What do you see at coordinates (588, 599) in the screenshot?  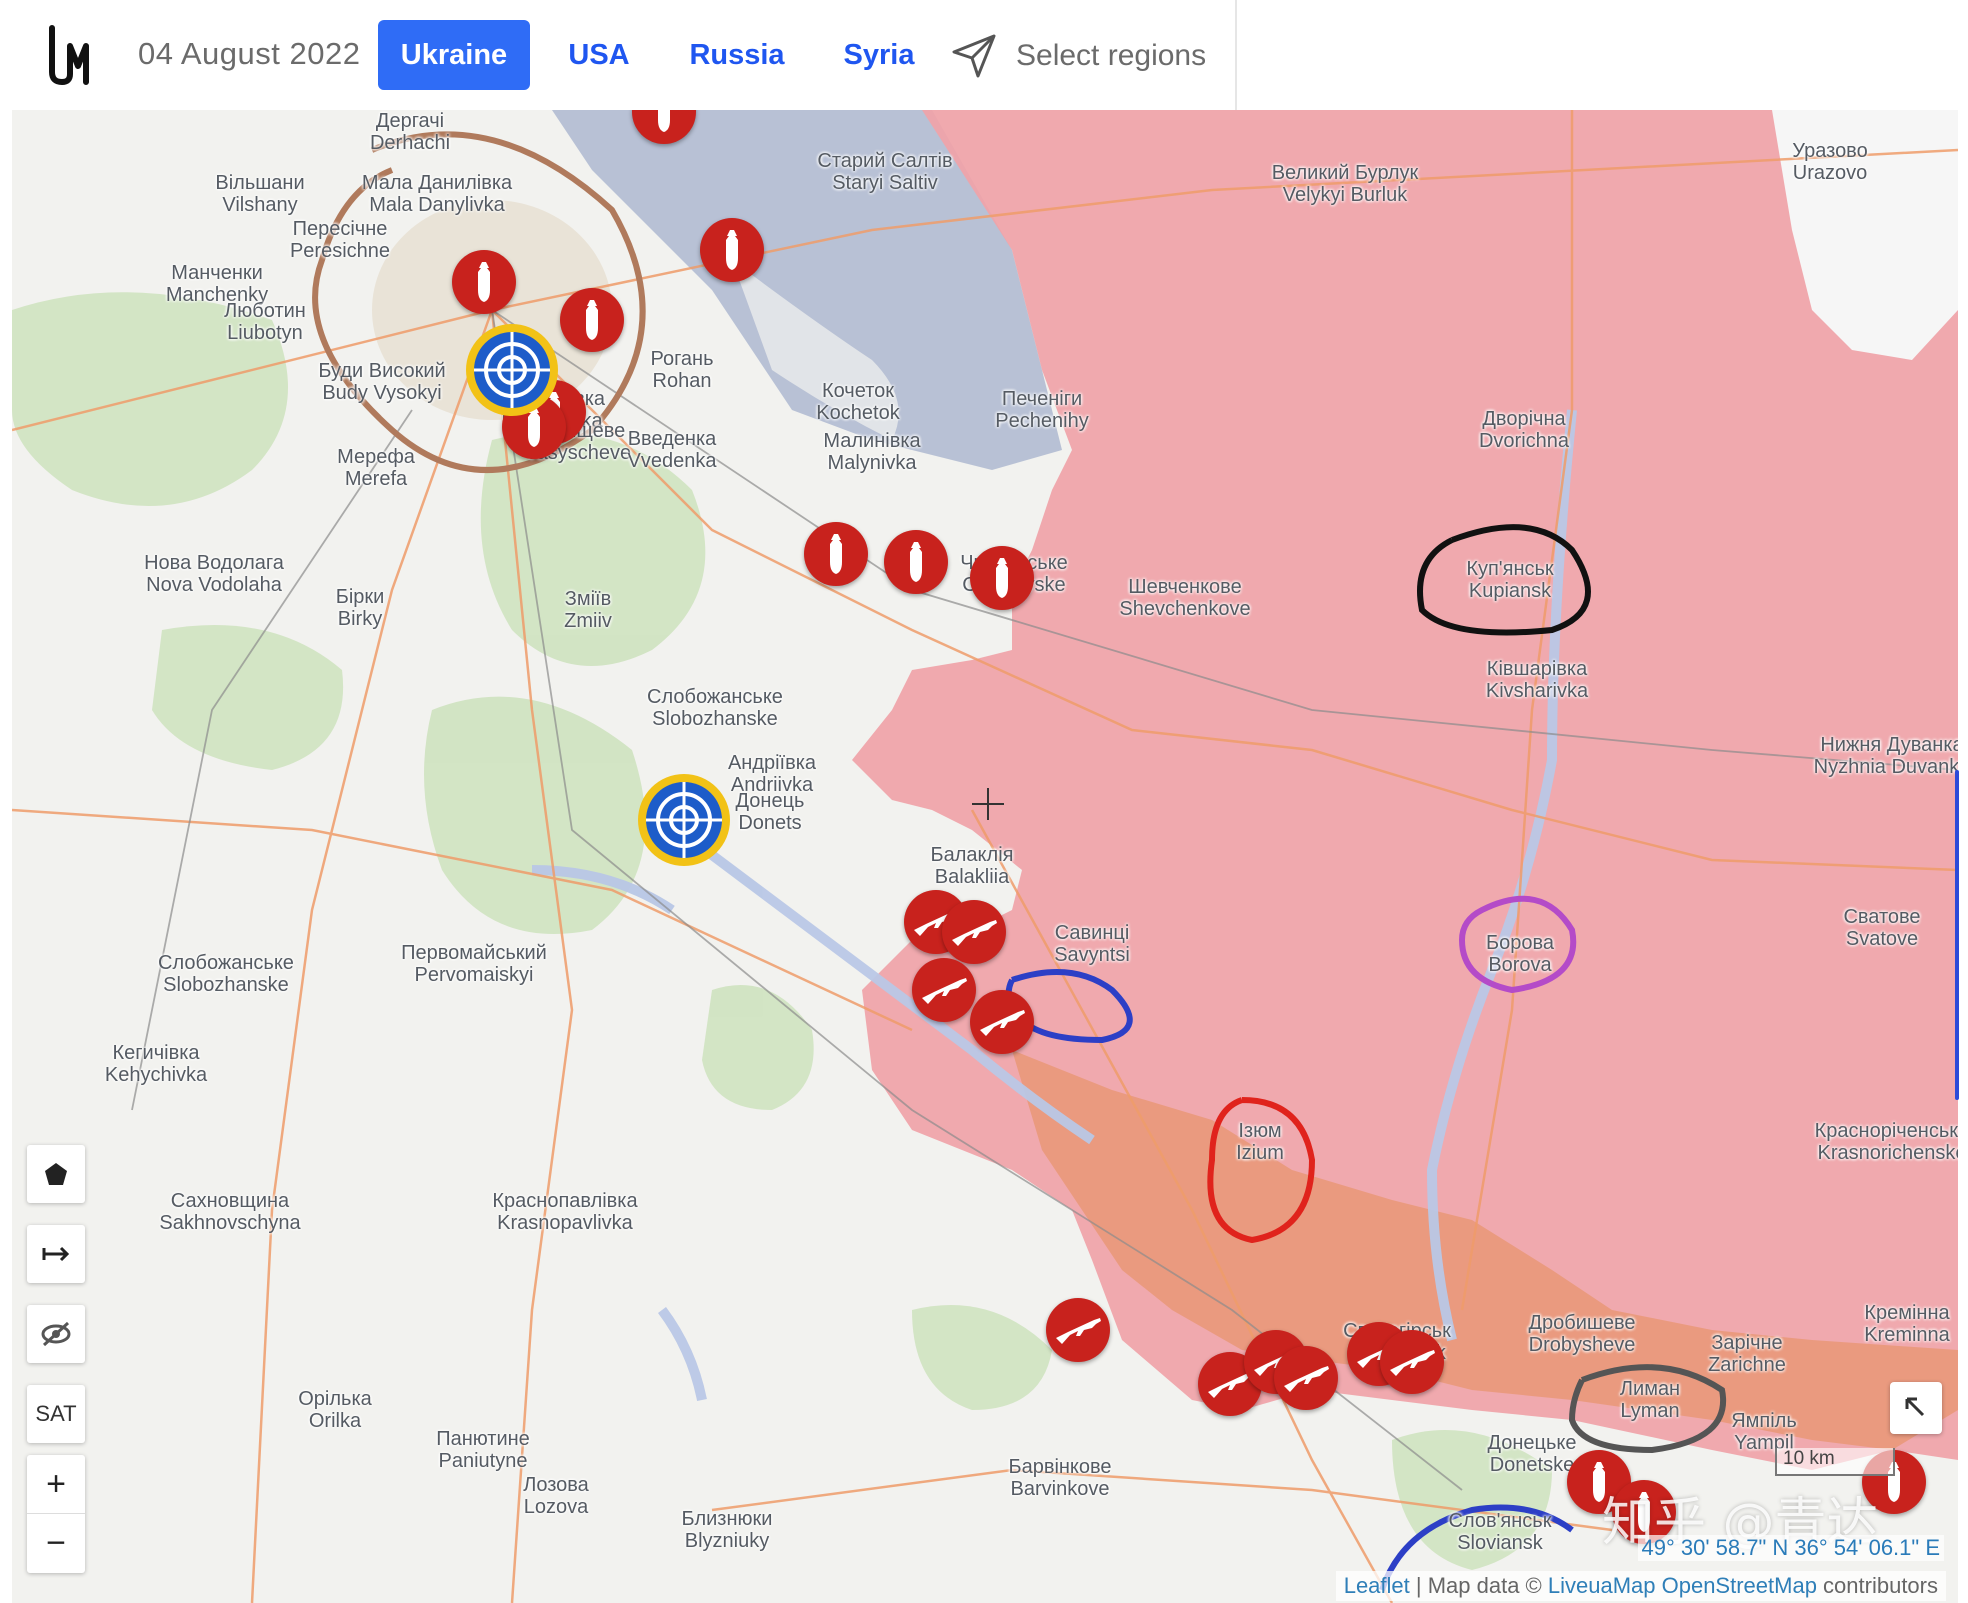 I see `place-name-uk: Зміїв` at bounding box center [588, 599].